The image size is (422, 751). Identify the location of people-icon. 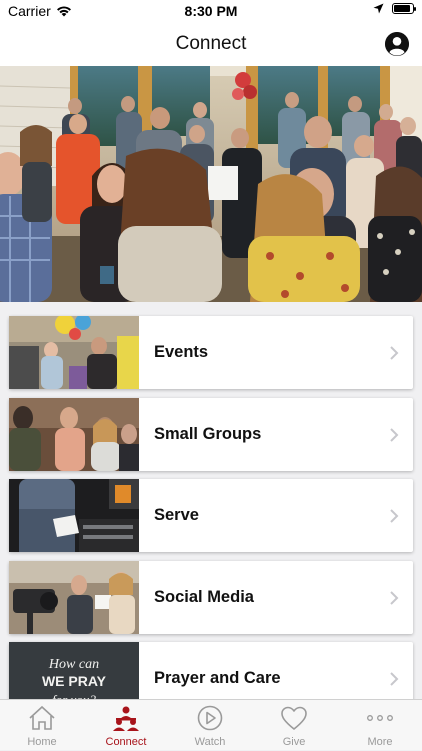
(126, 718).